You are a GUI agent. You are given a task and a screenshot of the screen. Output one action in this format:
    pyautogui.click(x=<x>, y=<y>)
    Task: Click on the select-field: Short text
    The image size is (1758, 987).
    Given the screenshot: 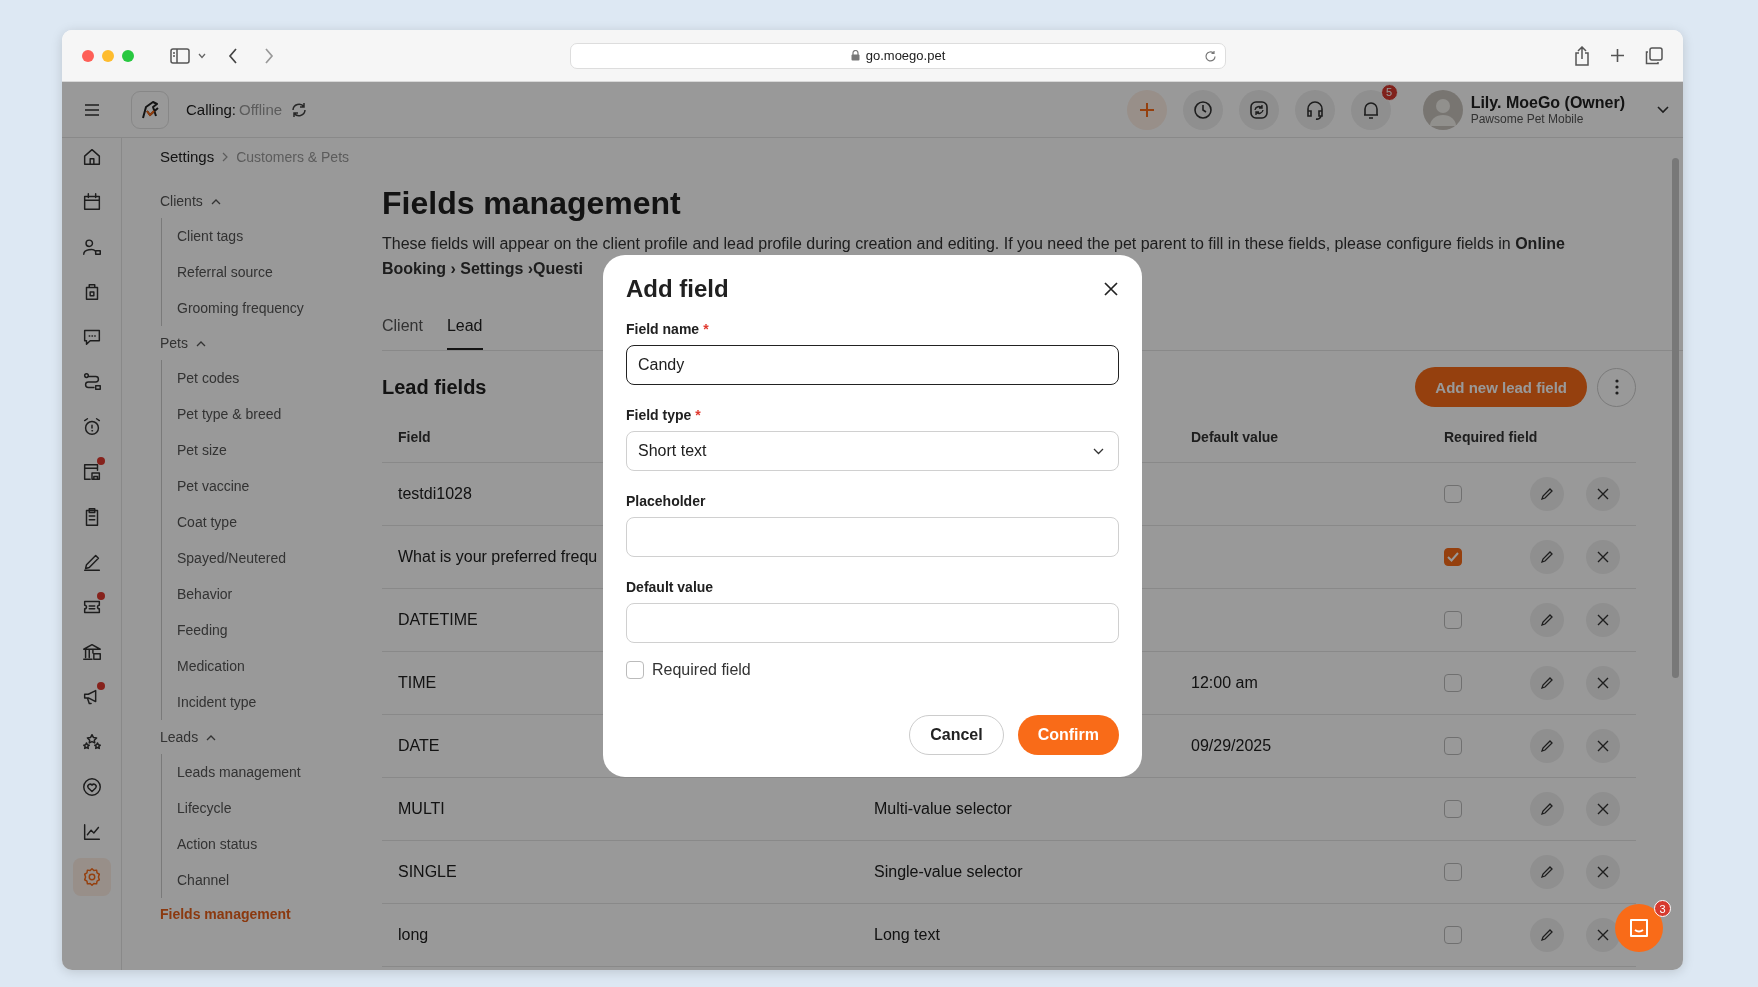 What is the action you would take?
    pyautogui.click(x=872, y=451)
    